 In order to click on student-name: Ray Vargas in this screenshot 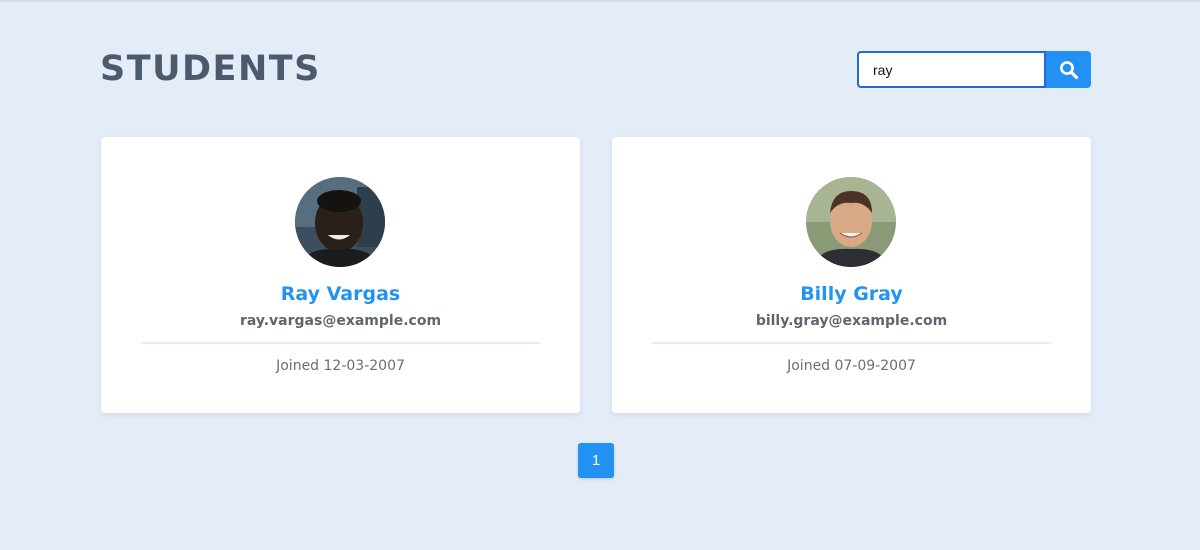, I will do `click(340, 294)`.